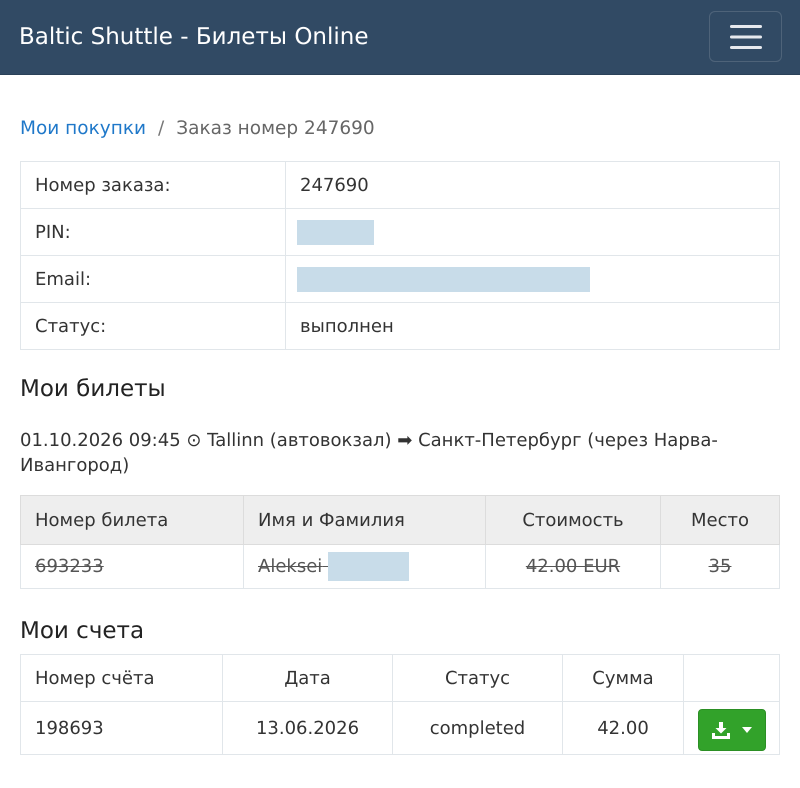 The height and width of the screenshot is (788, 800). I want to click on column-header: Номер счёта, so click(121, 678).